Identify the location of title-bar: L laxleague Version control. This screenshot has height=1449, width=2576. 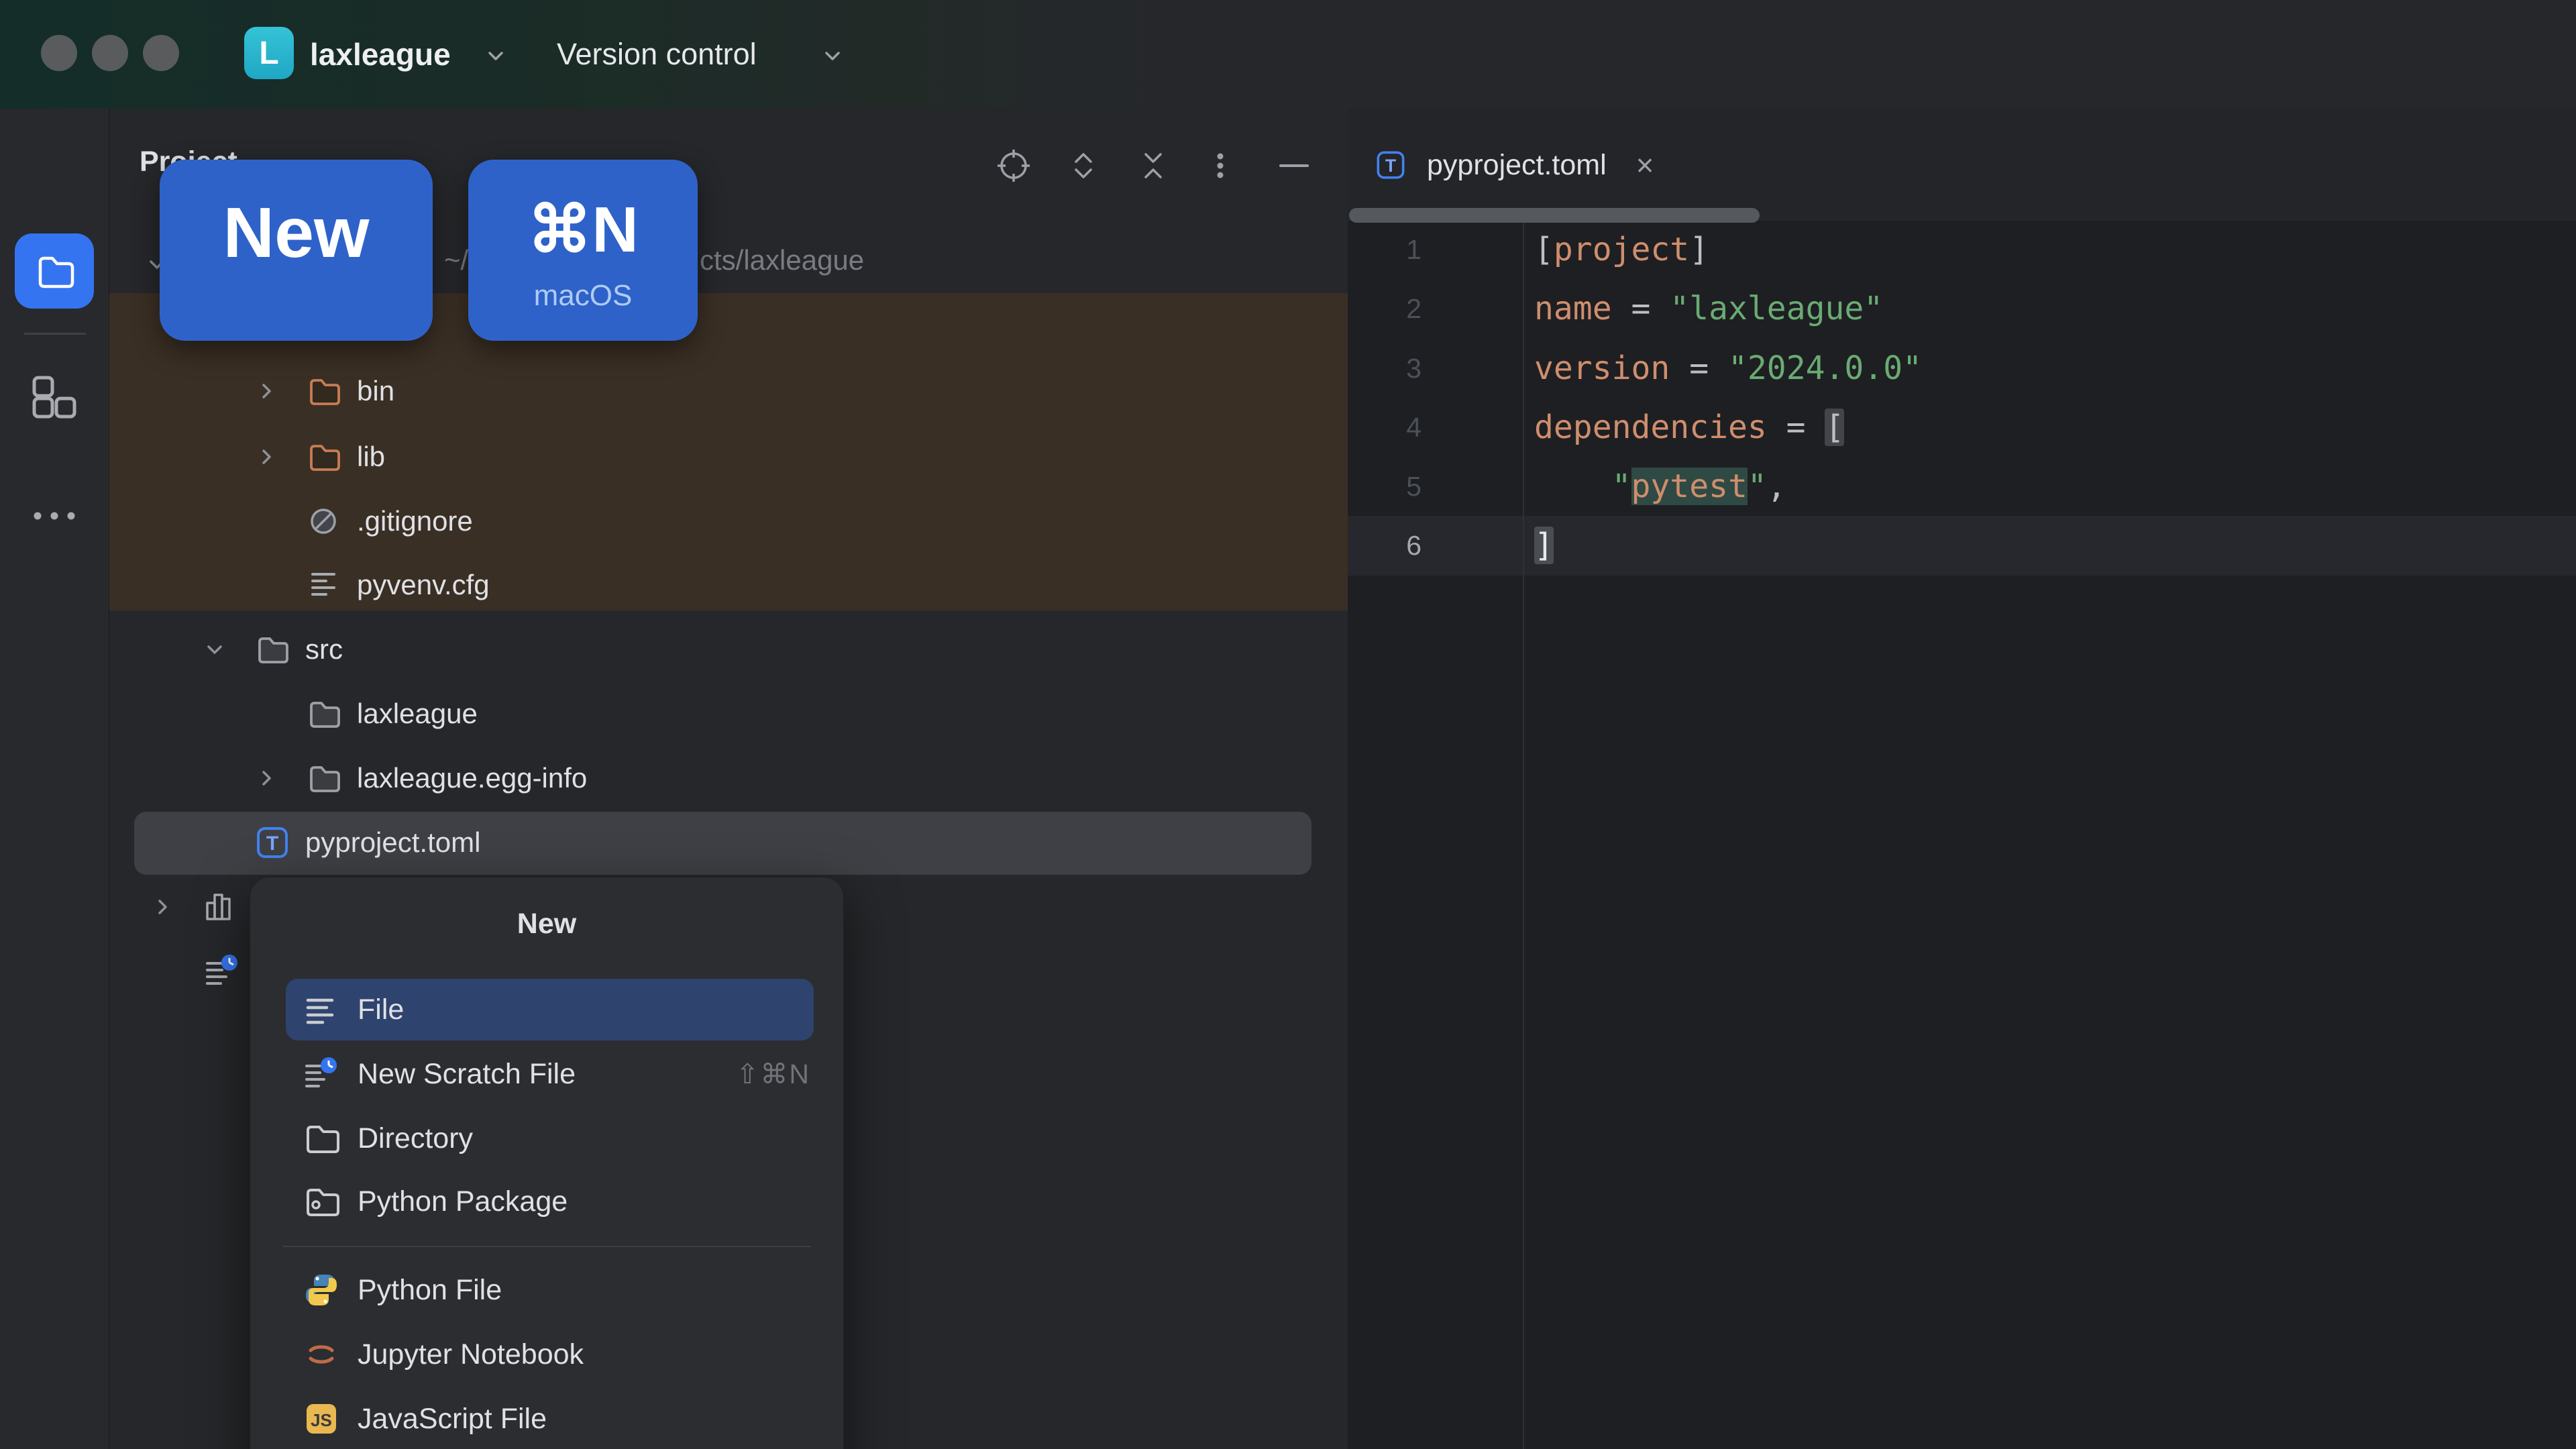
(1288, 54).